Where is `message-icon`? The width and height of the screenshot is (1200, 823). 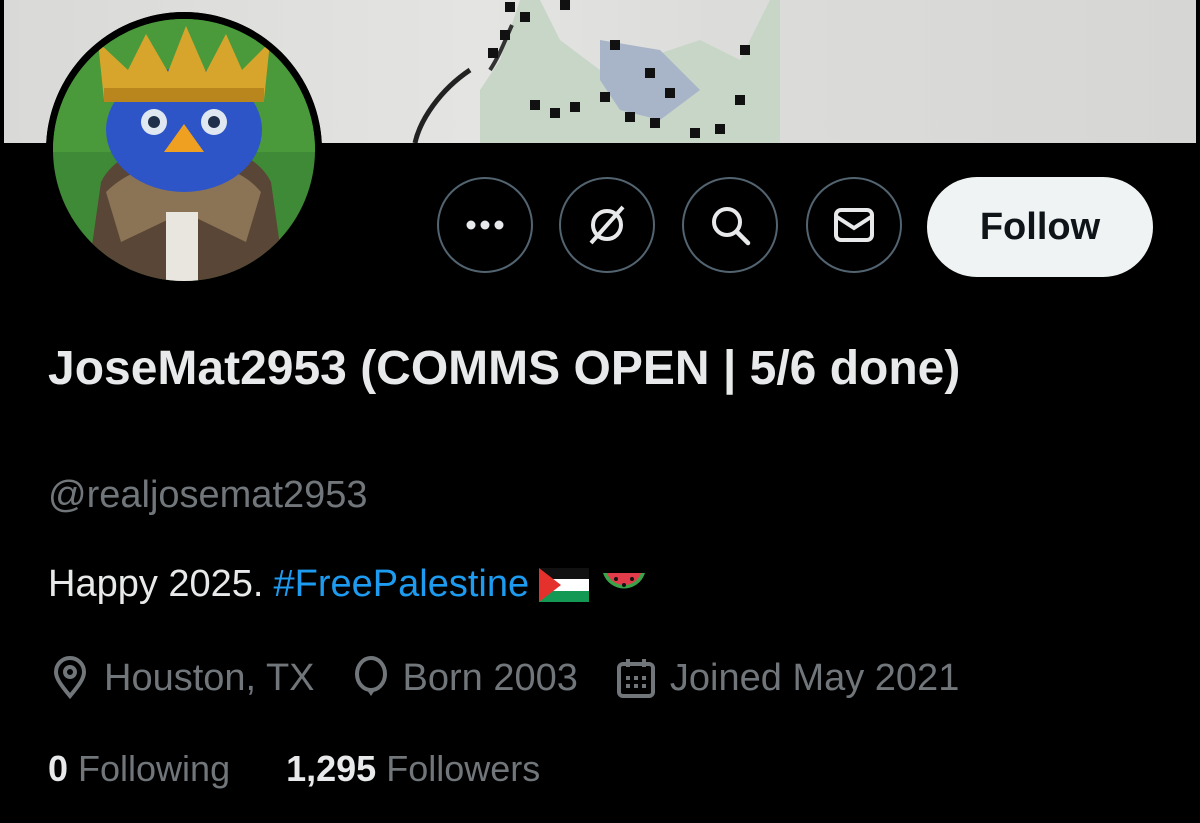
message-icon is located at coordinates (854, 225).